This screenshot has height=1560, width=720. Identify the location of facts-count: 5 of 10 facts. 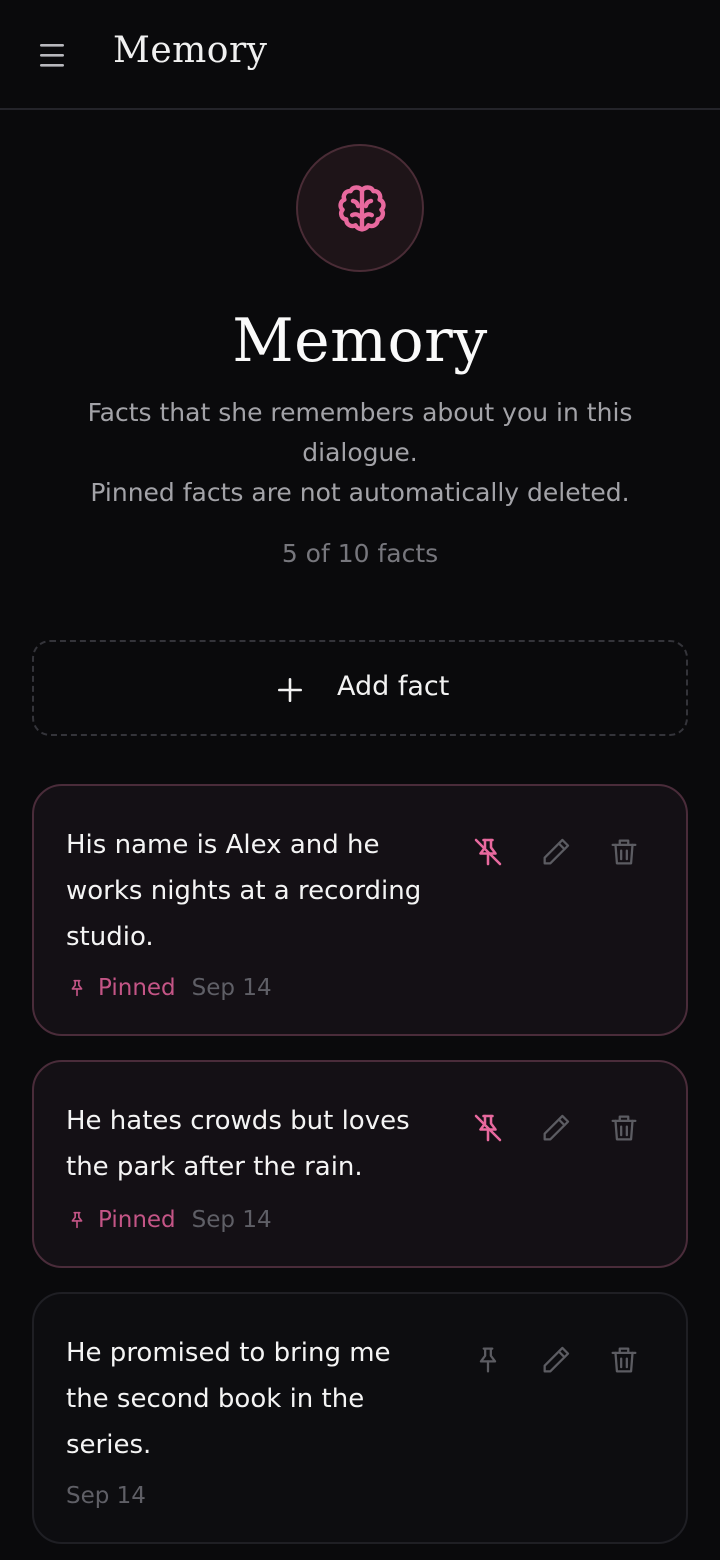
(360, 553).